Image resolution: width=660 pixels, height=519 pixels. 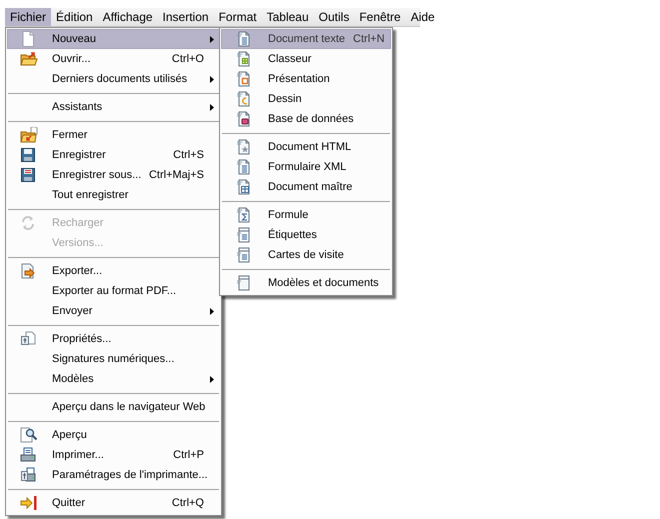 What do you see at coordinates (306, 235) in the screenshot?
I see `menu-item: Étiquettes` at bounding box center [306, 235].